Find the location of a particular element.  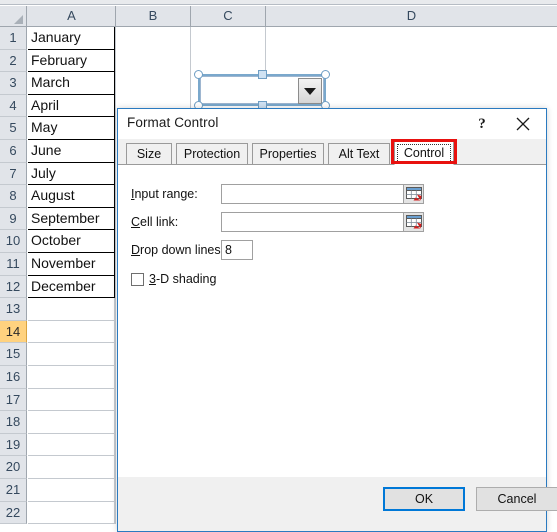

shading-3d-label-text: -D shading is located at coordinates (186, 279).